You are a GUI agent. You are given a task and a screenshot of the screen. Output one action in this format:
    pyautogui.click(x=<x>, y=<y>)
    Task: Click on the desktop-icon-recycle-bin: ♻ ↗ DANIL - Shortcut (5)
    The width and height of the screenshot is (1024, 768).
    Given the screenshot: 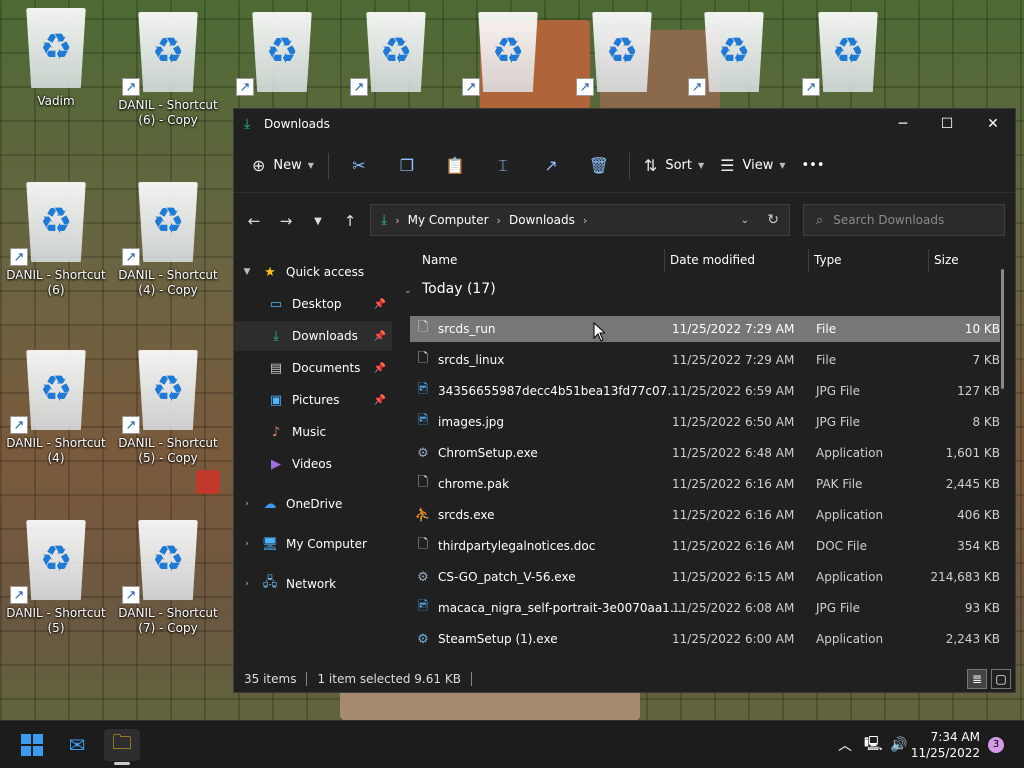 What is the action you would take?
    pyautogui.click(x=56, y=578)
    